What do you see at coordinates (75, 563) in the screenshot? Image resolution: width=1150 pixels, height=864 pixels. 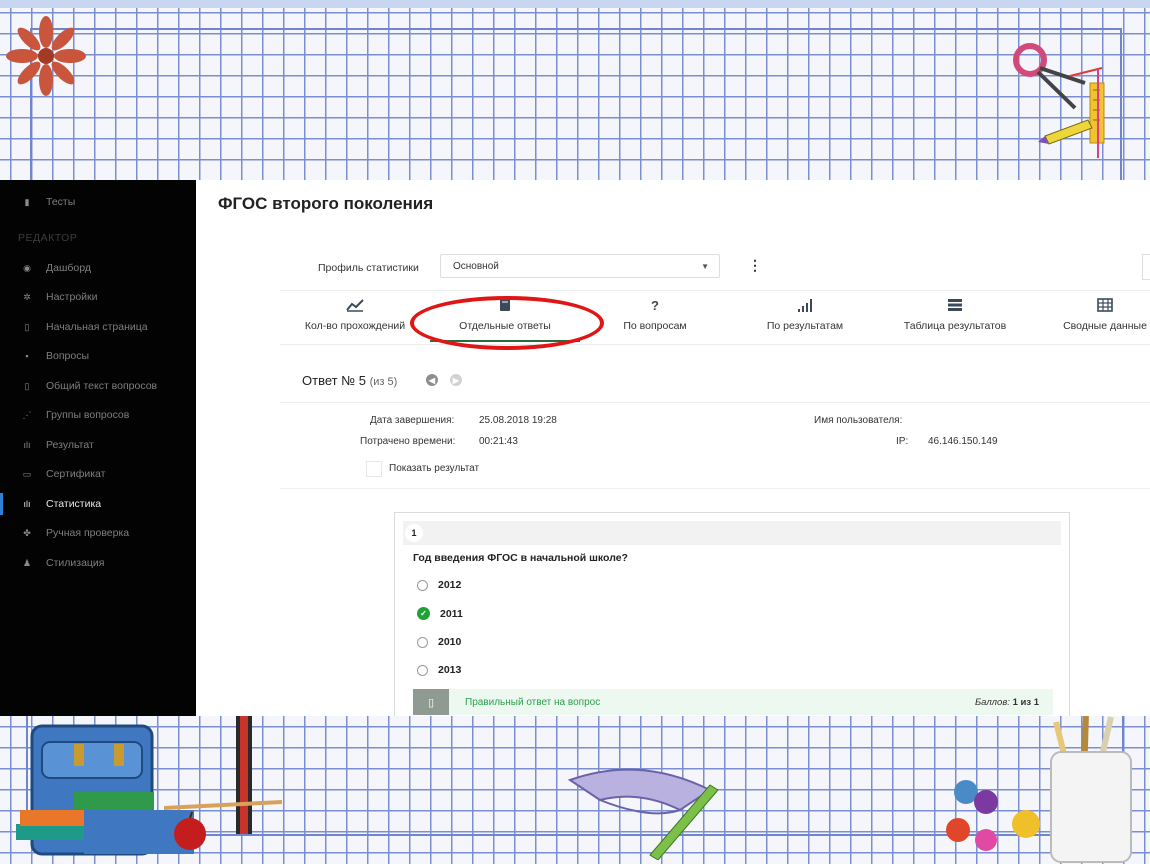 I see `sidebar-item-label: Стилизация` at bounding box center [75, 563].